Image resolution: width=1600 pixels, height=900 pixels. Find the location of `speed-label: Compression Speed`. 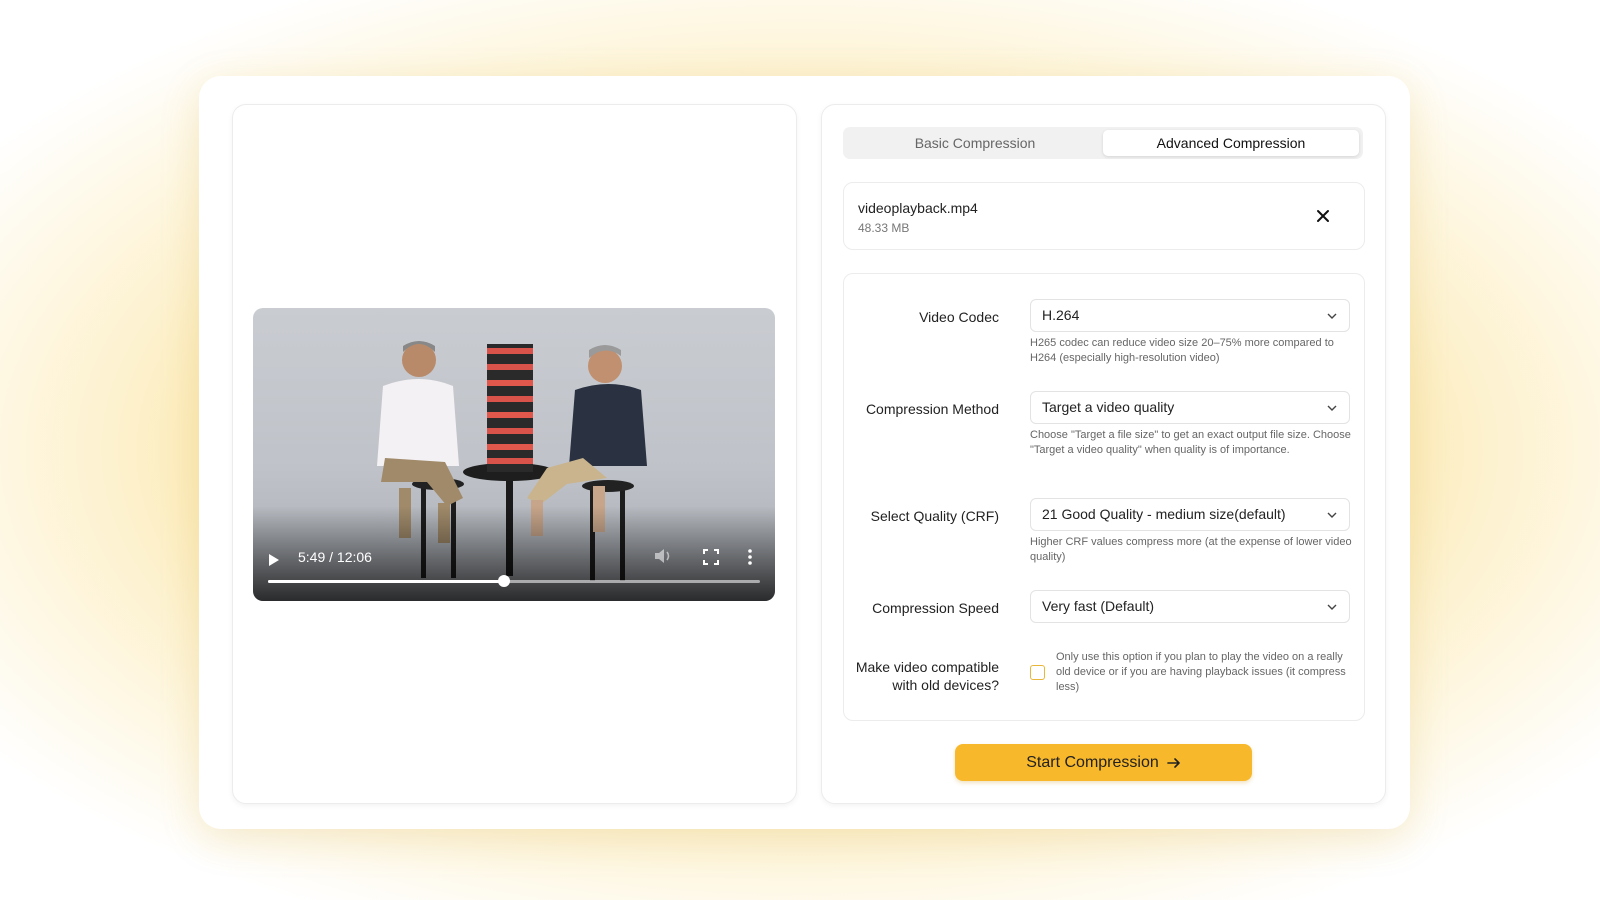

speed-label: Compression Speed is located at coordinates (935, 608).